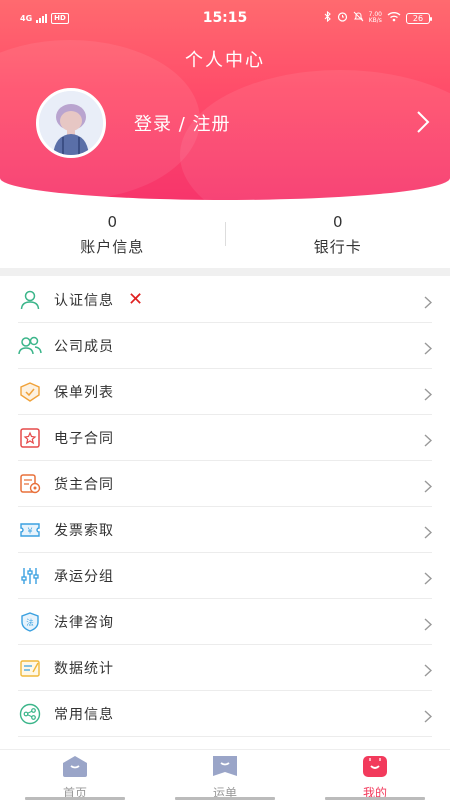 This screenshot has height=800, width=450. I want to click on menu-item-verification: 认证信息 ✕, so click(225, 300).